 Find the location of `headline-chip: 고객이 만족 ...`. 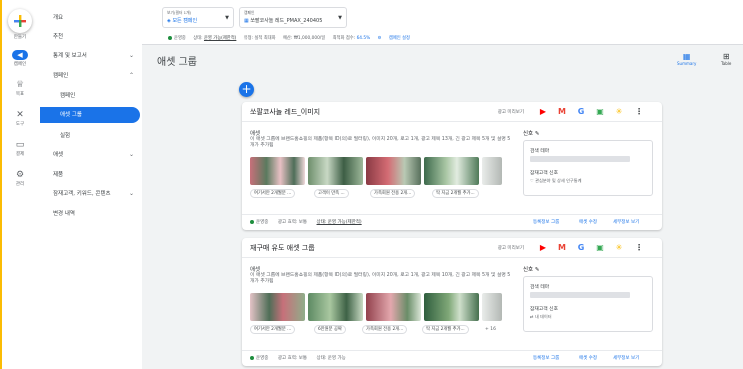

headline-chip: 고객이 만족 ... is located at coordinates (331, 193).